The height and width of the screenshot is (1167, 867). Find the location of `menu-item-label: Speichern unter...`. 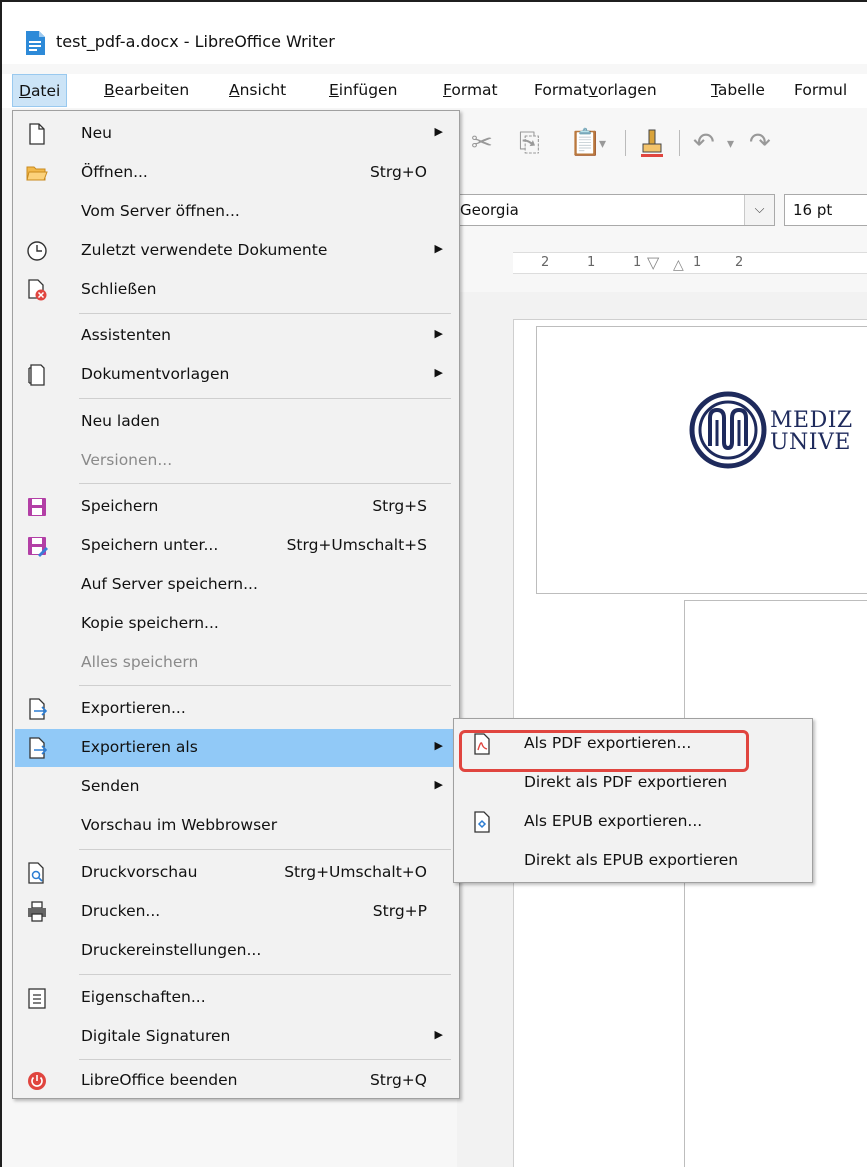

menu-item-label: Speichern unter... is located at coordinates (150, 545).